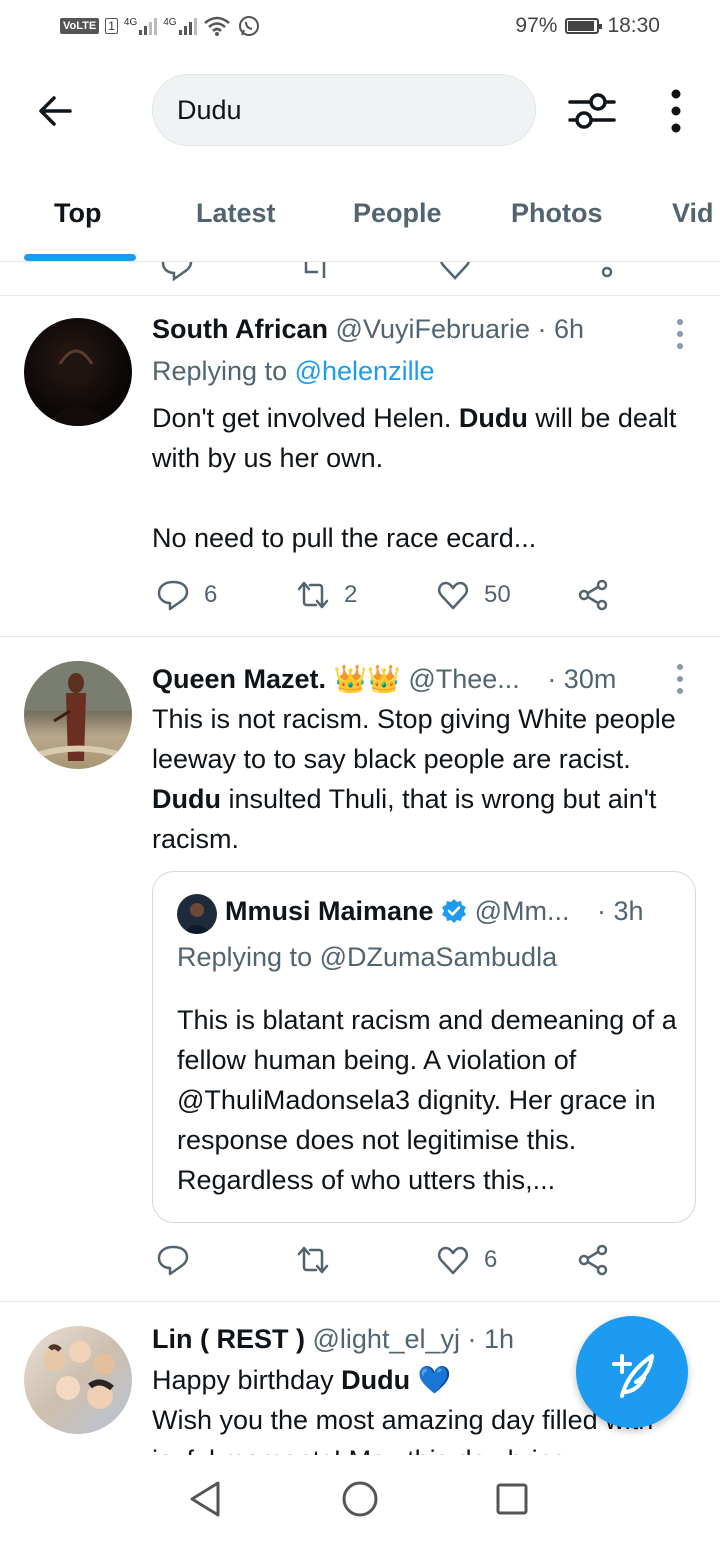 This screenshot has width=720, height=1541. Describe the element at coordinates (228, 1339) in the screenshot. I see `display-name: Lin ( REST )` at that location.